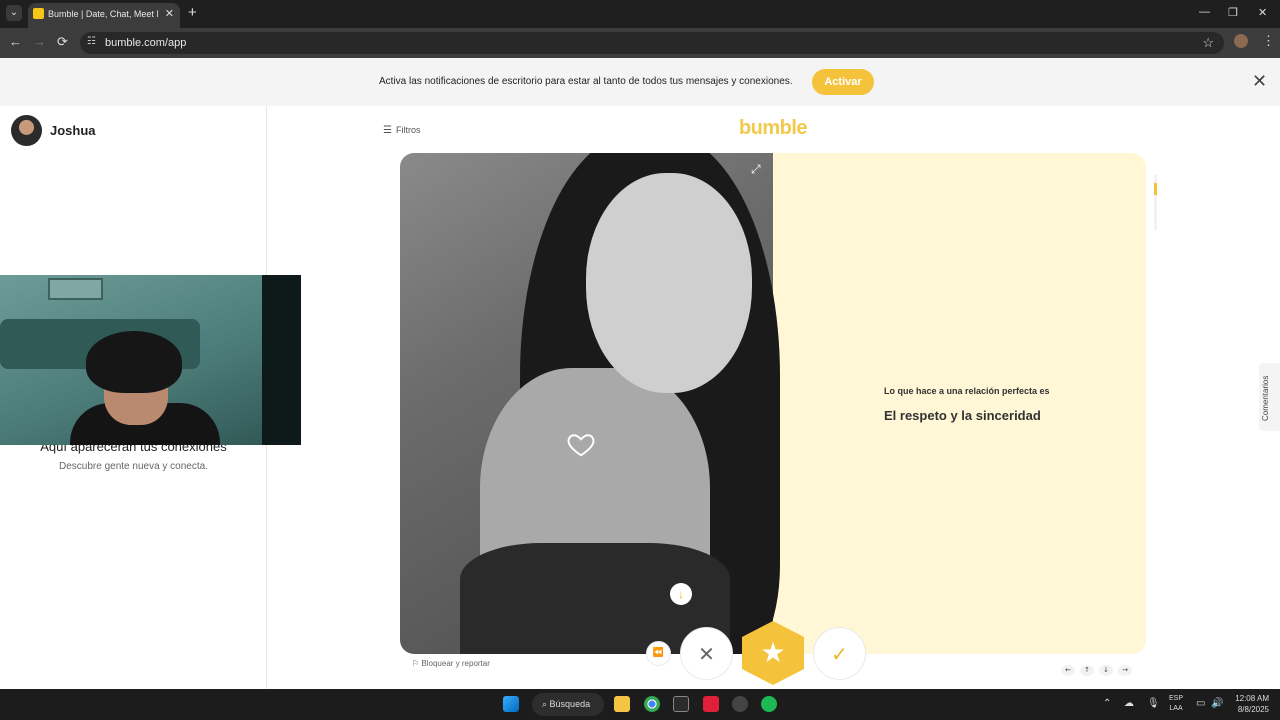 The image size is (1280, 720). I want to click on sliders-icon: ☰, so click(387, 130).